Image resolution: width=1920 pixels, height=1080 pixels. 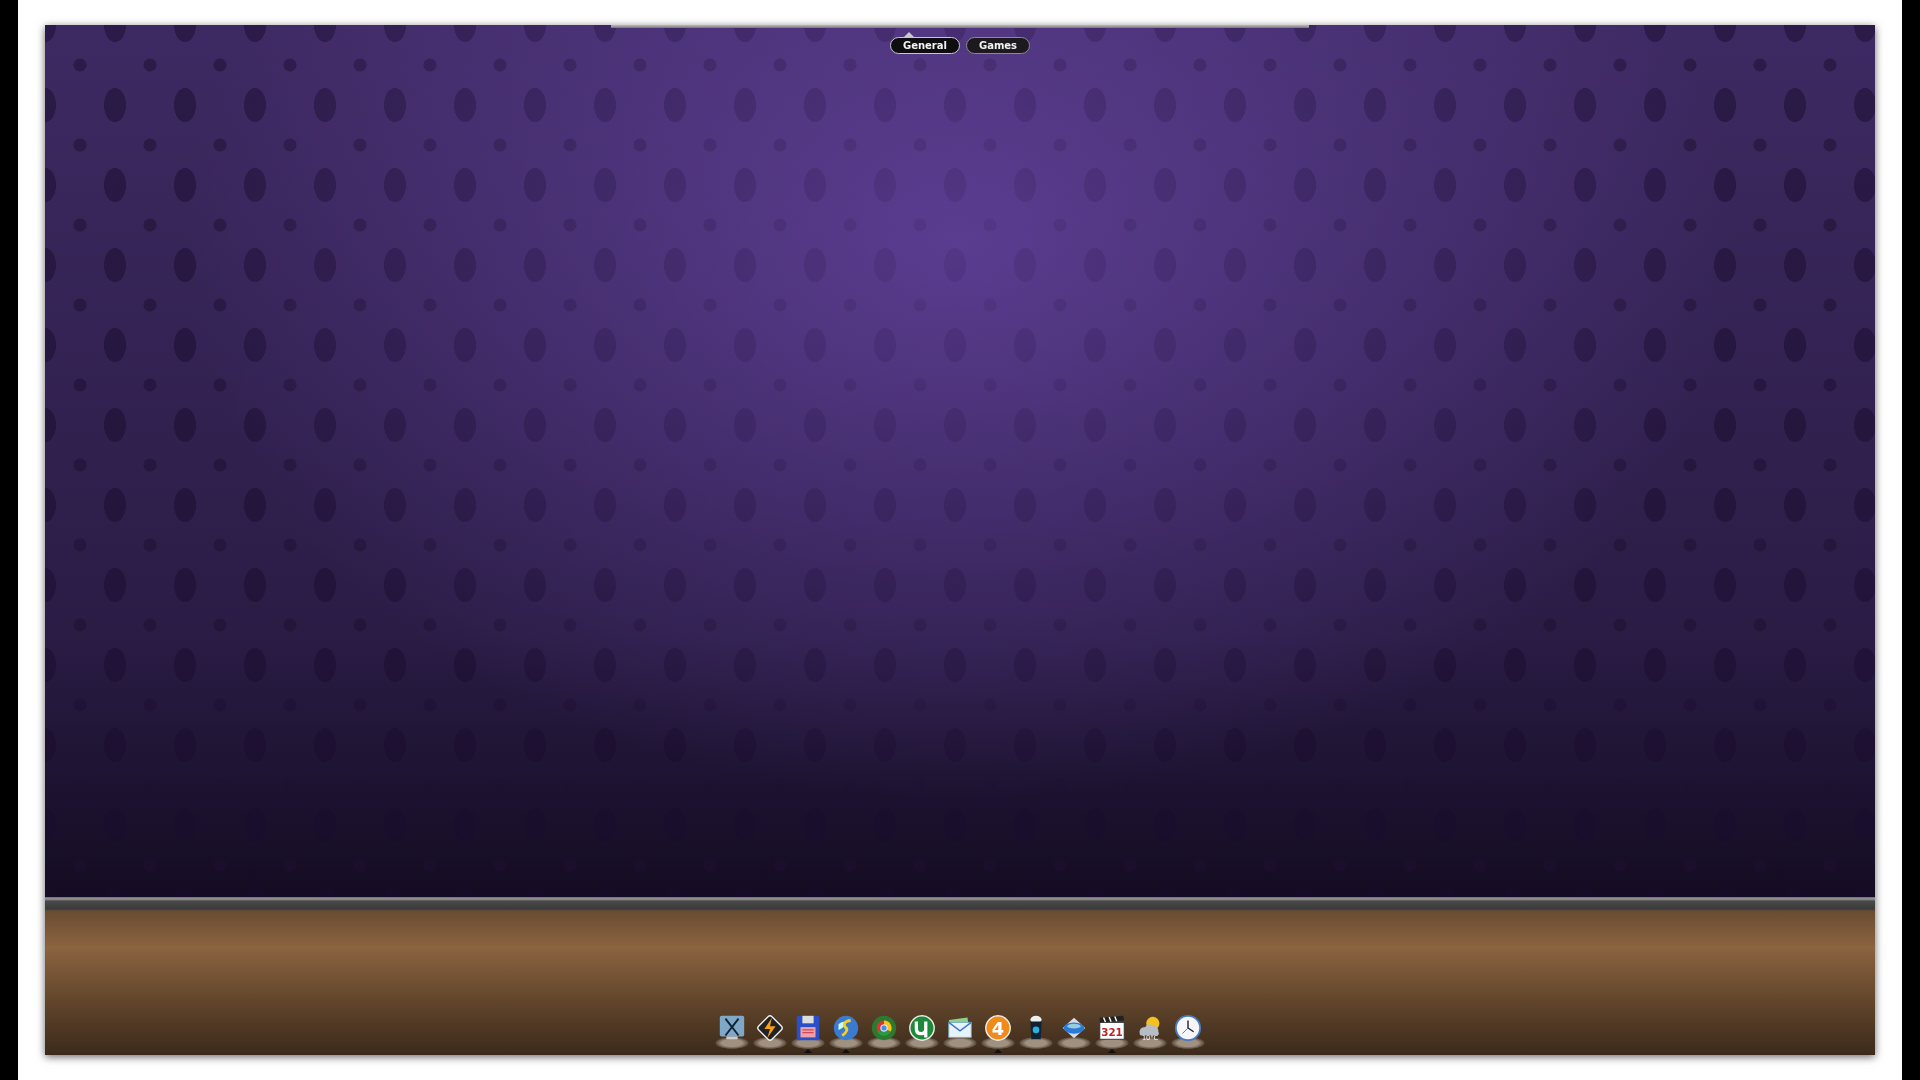 I want to click on number-icon: 4, so click(x=998, y=1028).